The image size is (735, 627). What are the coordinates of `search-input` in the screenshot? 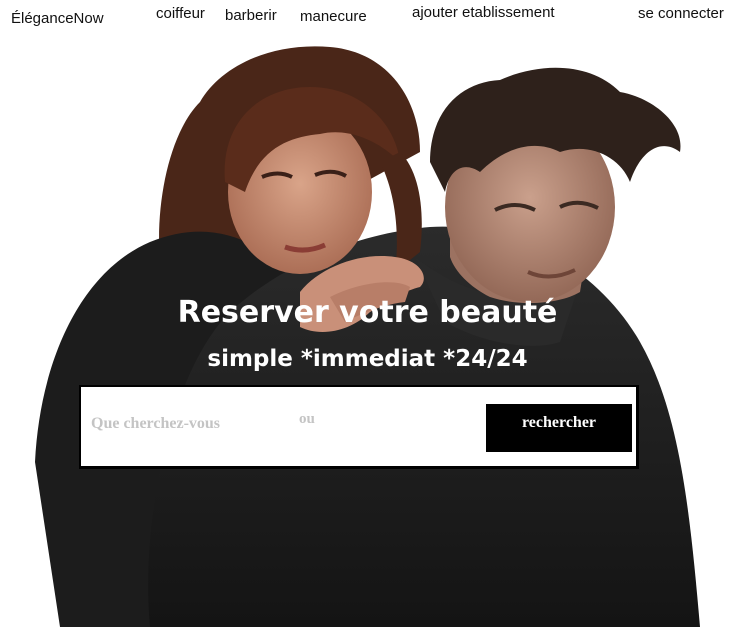 It's located at (186, 424).